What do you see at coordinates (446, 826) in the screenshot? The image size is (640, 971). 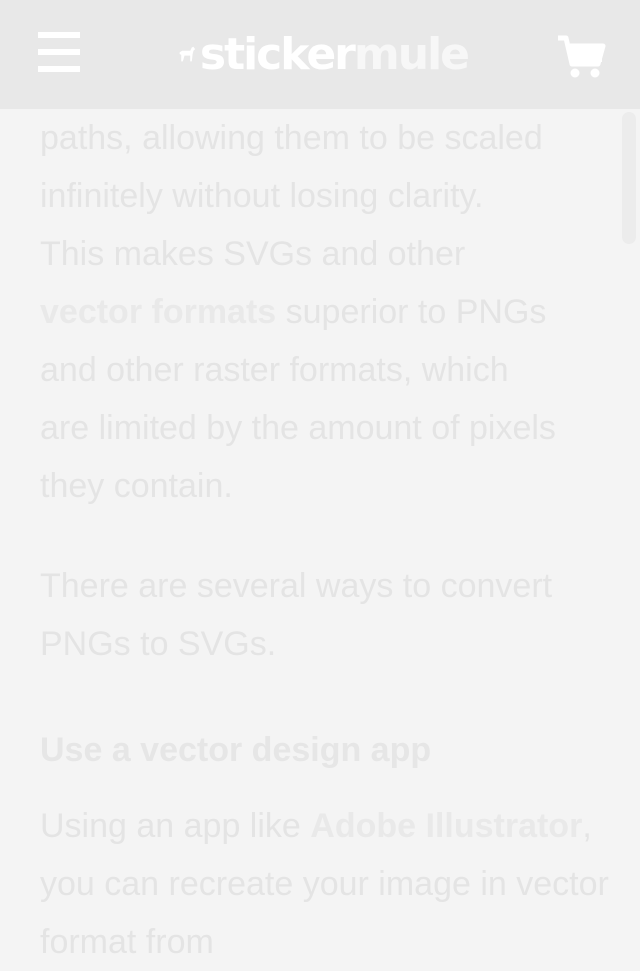 I see `adobe-illustrator-link: Adobe Illustrator` at bounding box center [446, 826].